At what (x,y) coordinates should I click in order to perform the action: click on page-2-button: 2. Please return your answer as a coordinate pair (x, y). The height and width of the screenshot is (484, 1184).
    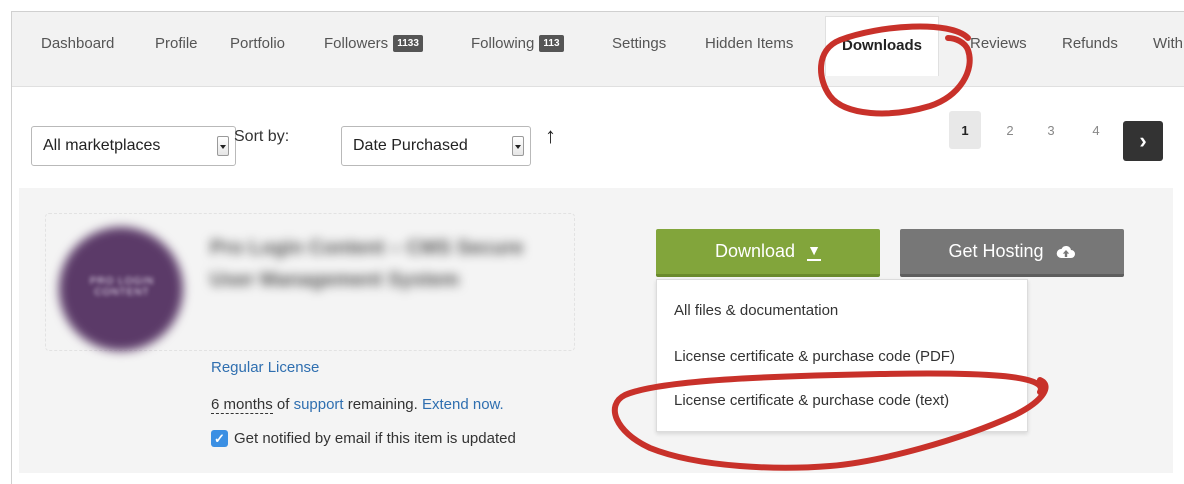
    Looking at the image, I should click on (1010, 130).